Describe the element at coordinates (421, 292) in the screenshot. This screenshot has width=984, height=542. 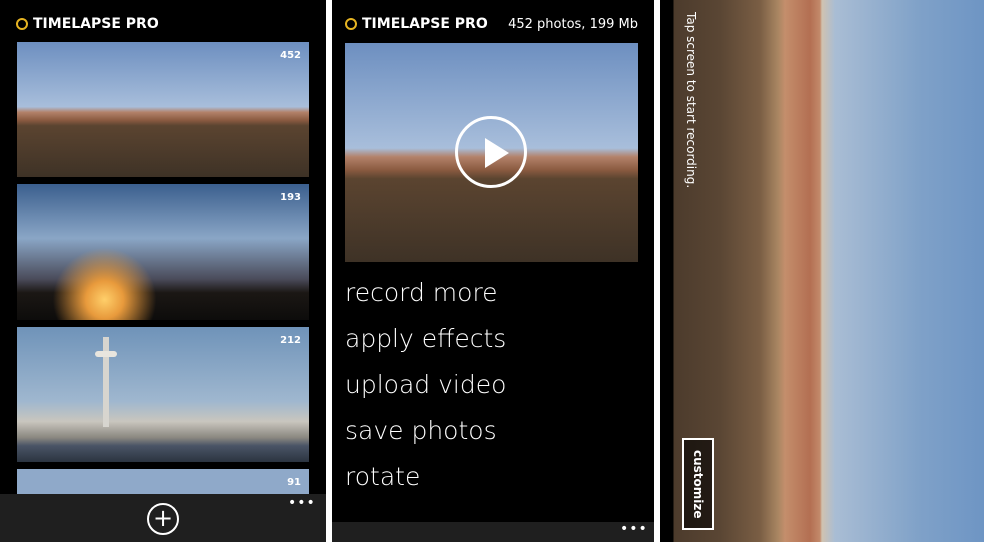
I see `menu-record-more: record more` at that location.